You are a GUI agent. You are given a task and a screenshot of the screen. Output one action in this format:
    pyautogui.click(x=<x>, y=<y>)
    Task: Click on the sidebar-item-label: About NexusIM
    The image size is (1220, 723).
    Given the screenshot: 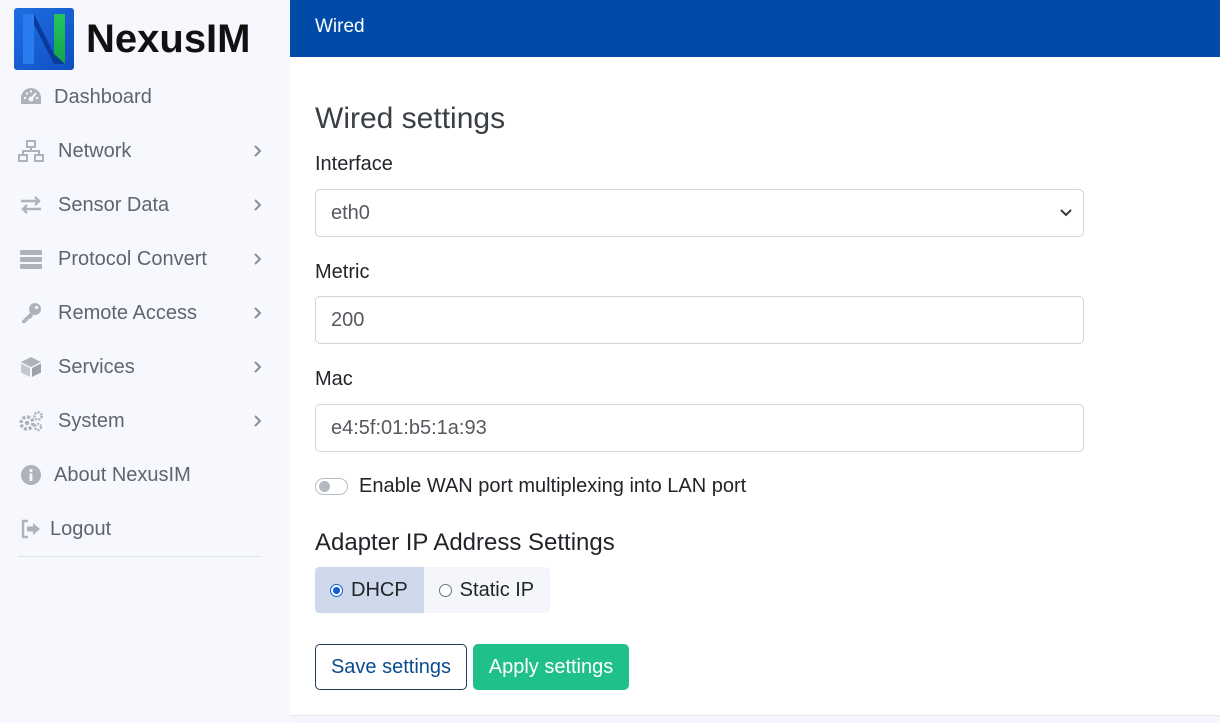 What is the action you would take?
    pyautogui.click(x=122, y=474)
    